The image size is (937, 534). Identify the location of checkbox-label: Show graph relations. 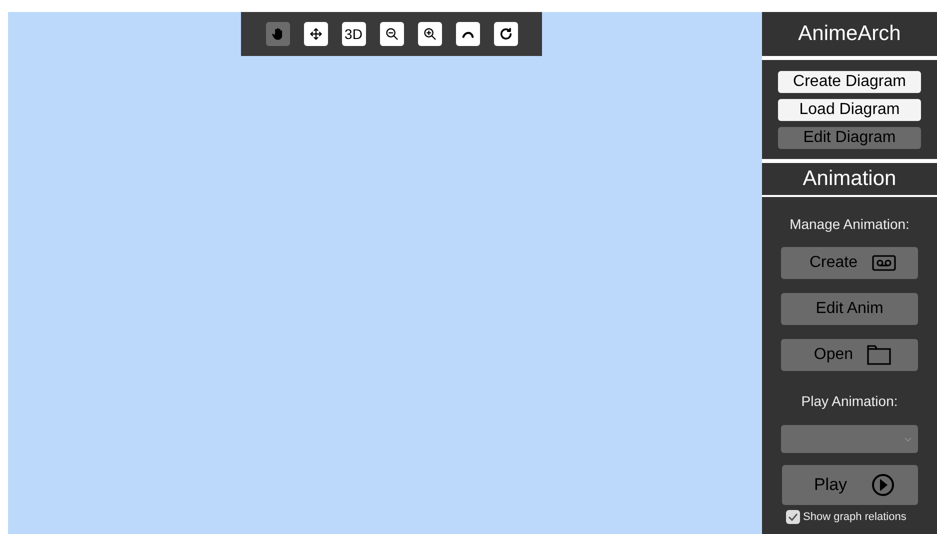
(854, 517).